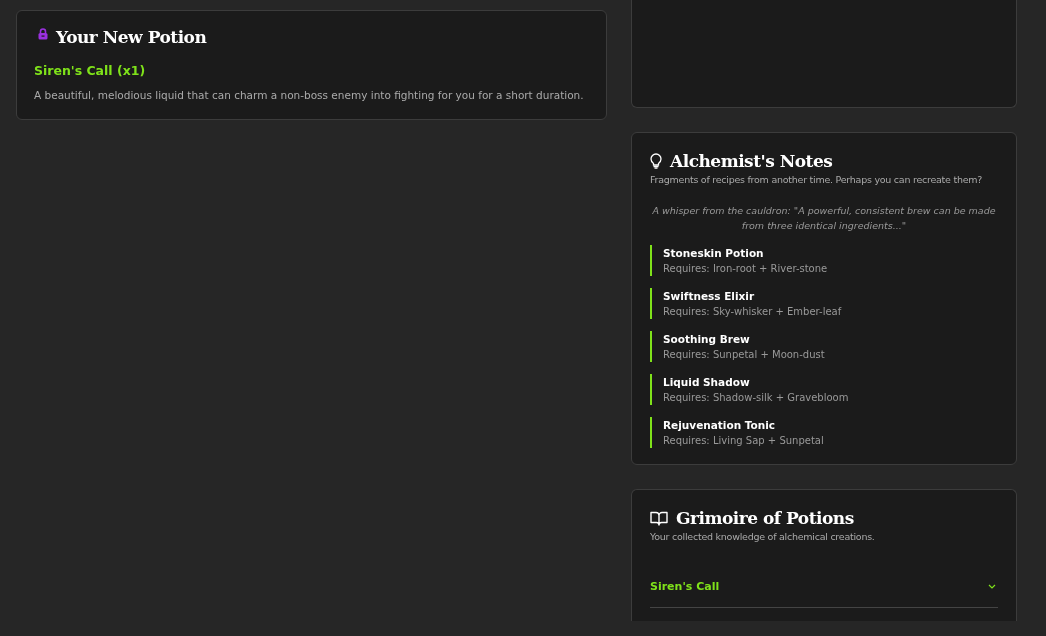 The width and height of the screenshot is (1046, 636). I want to click on card-subtitle: Fragments of recipes from another time. Perhaps you can recreate them?, so click(817, 179).